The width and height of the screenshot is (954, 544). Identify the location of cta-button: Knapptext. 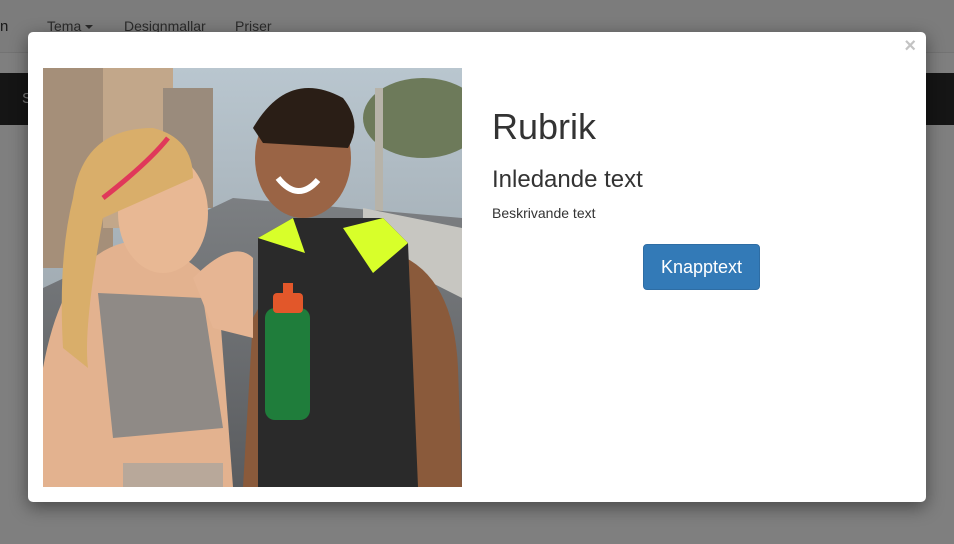
(701, 267).